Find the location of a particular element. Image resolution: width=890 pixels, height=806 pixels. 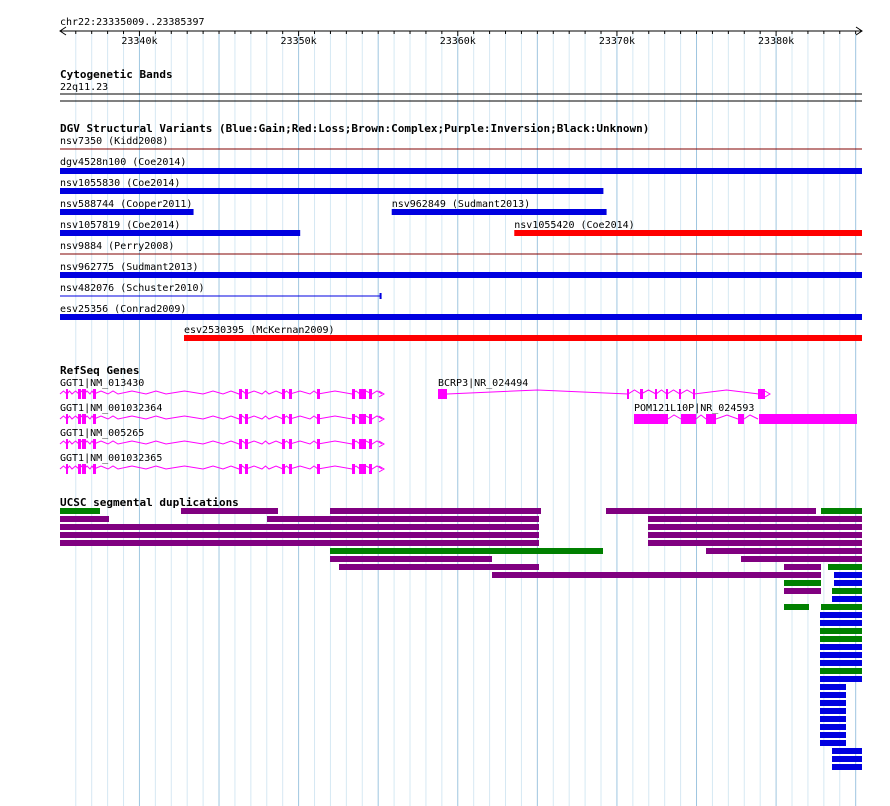

dgv-feature-label: nsv962775 (Sudmant2013) is located at coordinates (129, 267).